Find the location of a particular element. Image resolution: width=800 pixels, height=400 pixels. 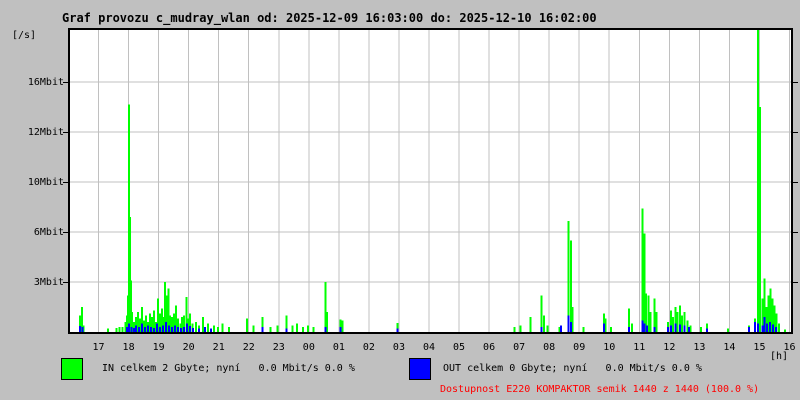

legend-in-label: IN celkem 2 Gbyte; nyní 0.0 Mbit/s 0.0 % is located at coordinates (228, 368).